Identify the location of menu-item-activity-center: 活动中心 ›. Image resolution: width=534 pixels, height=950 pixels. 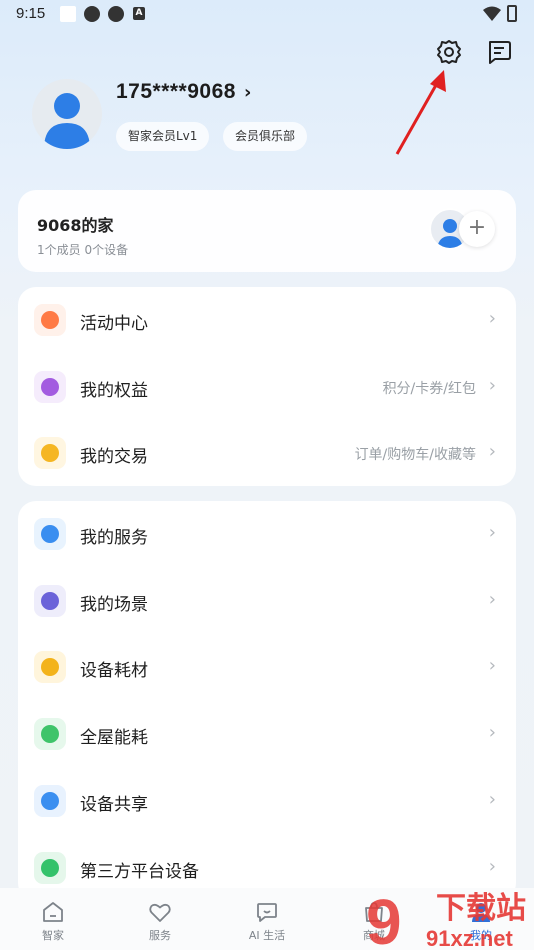
(267, 320).